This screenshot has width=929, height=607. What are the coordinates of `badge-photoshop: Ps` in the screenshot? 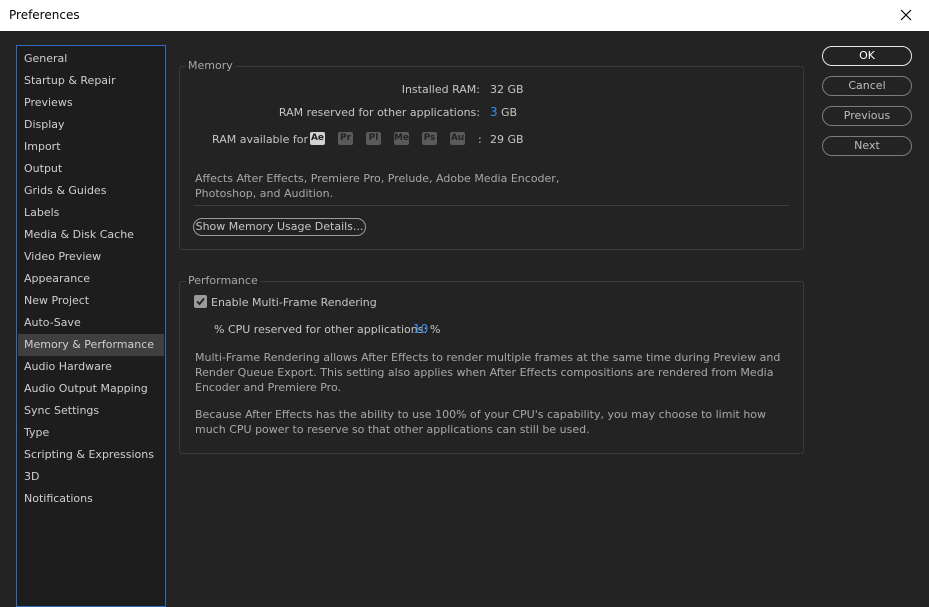 It's located at (429, 138).